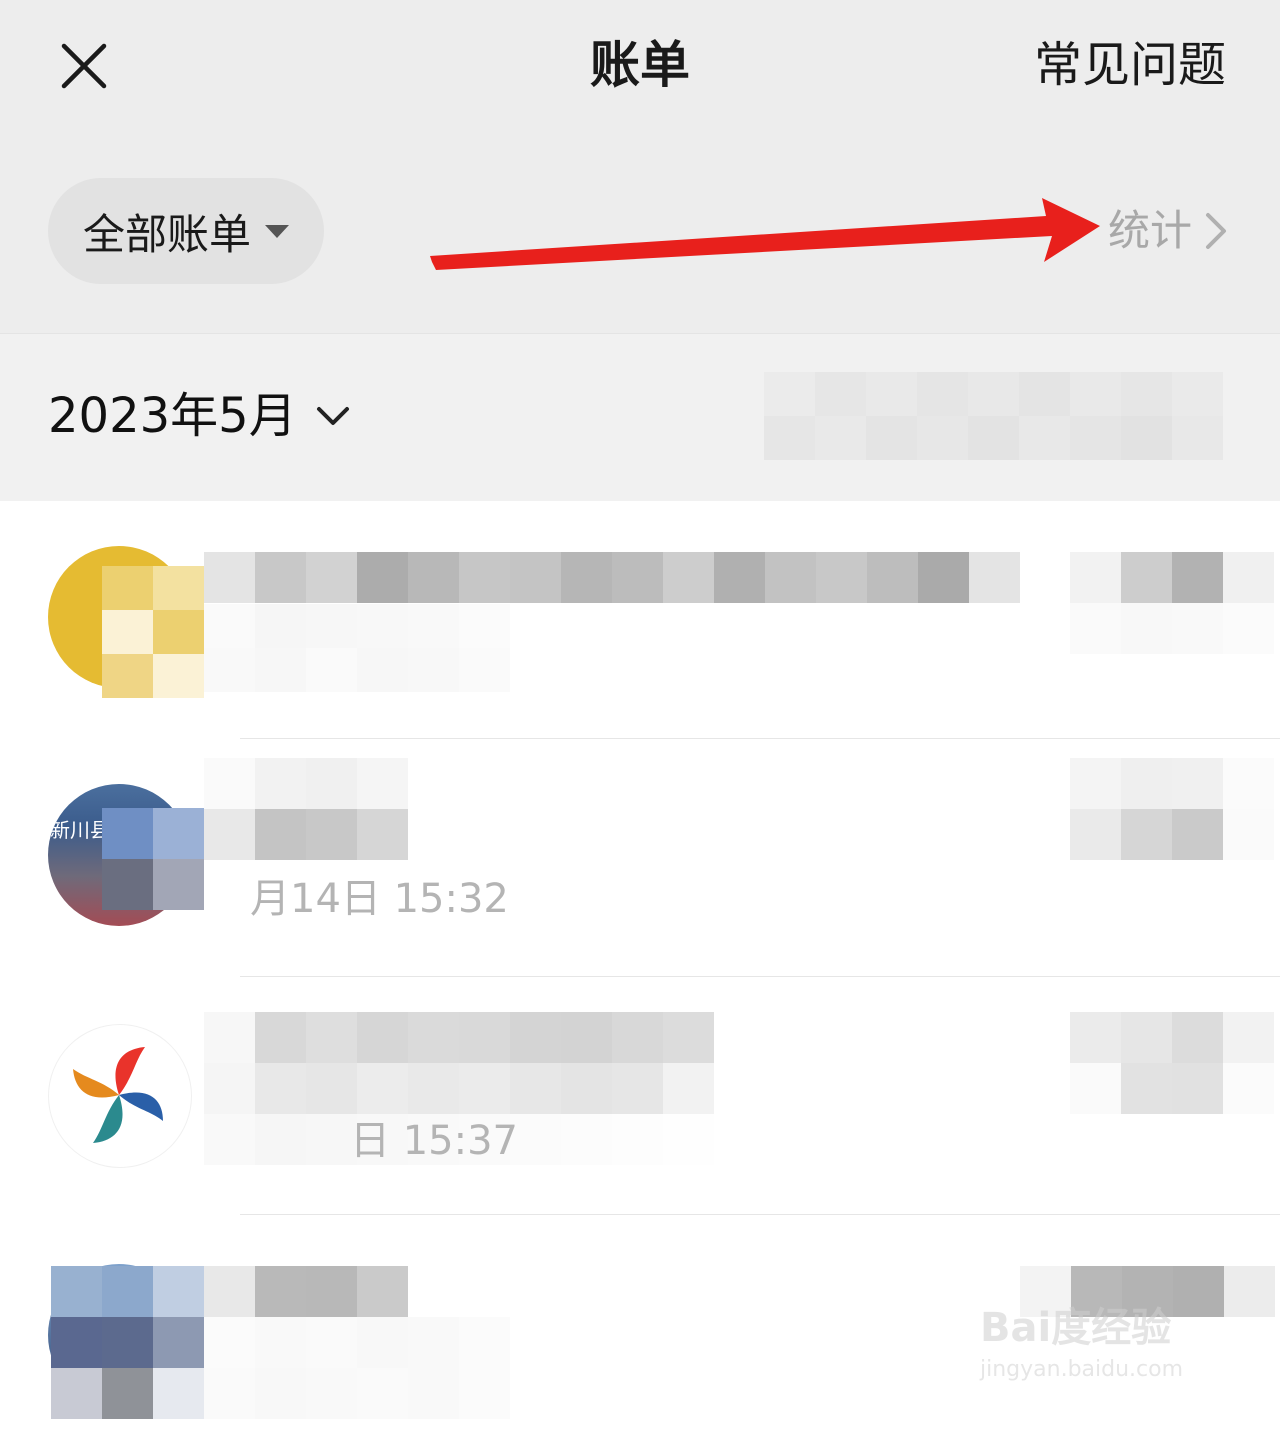 This screenshot has width=1280, height=1452. Describe the element at coordinates (357, 648) in the screenshot. I see `pixelated-details` at that location.